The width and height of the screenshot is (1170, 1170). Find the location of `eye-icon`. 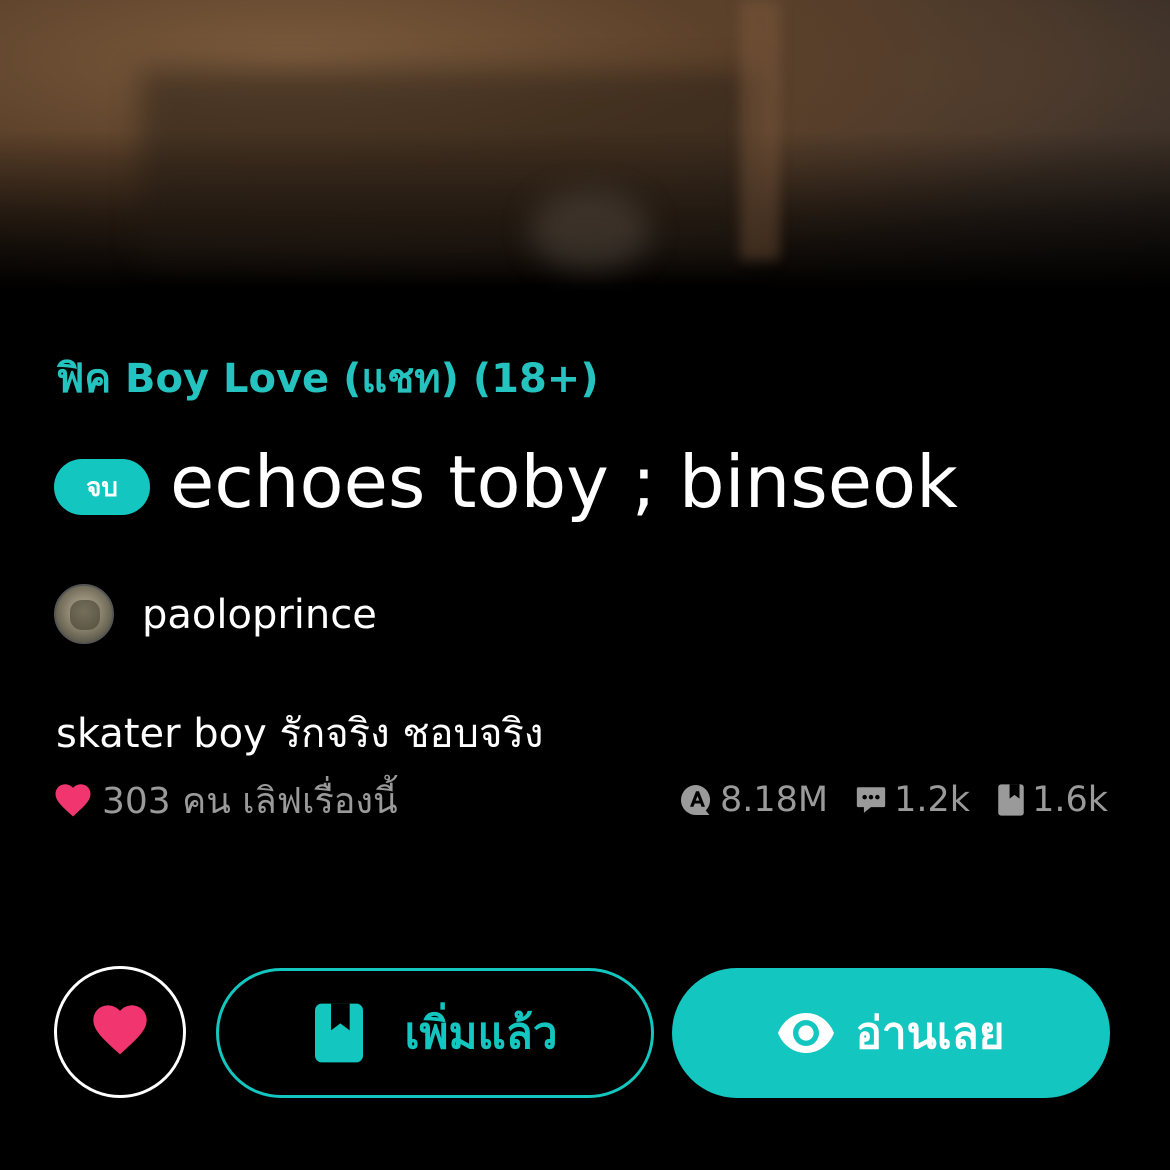

eye-icon is located at coordinates (805, 1033).